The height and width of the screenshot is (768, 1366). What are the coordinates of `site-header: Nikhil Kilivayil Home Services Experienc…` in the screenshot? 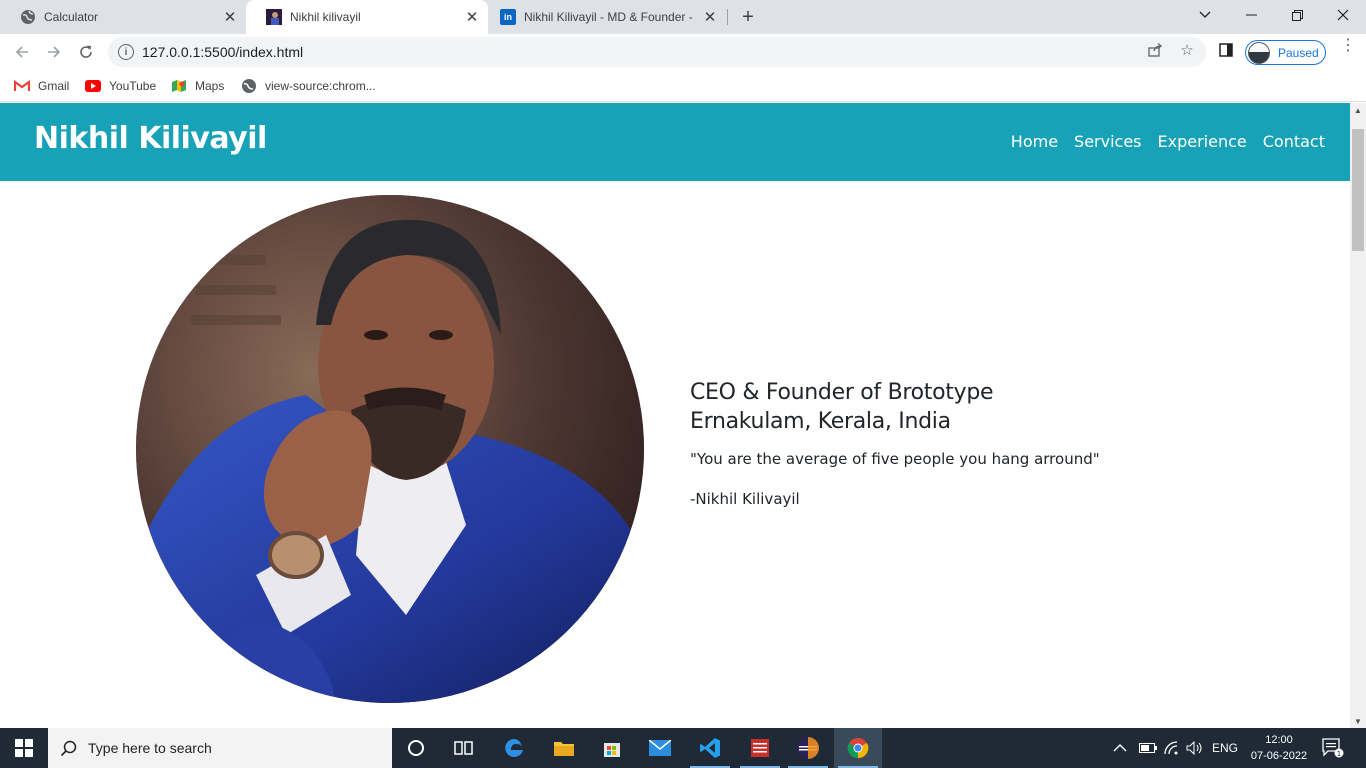 It's located at (675, 142).